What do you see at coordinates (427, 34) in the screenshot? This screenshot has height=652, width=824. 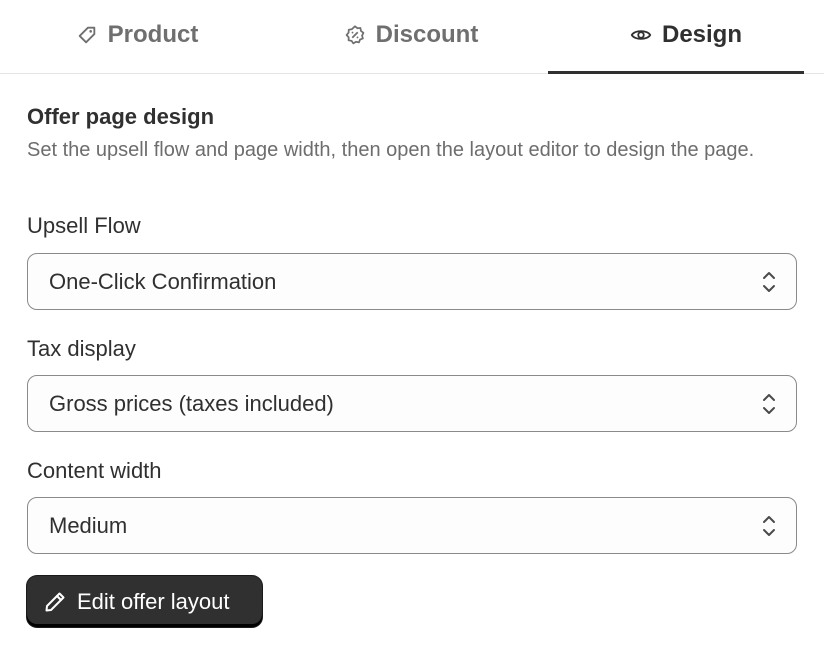 I see `tab-discount-label: Discount` at bounding box center [427, 34].